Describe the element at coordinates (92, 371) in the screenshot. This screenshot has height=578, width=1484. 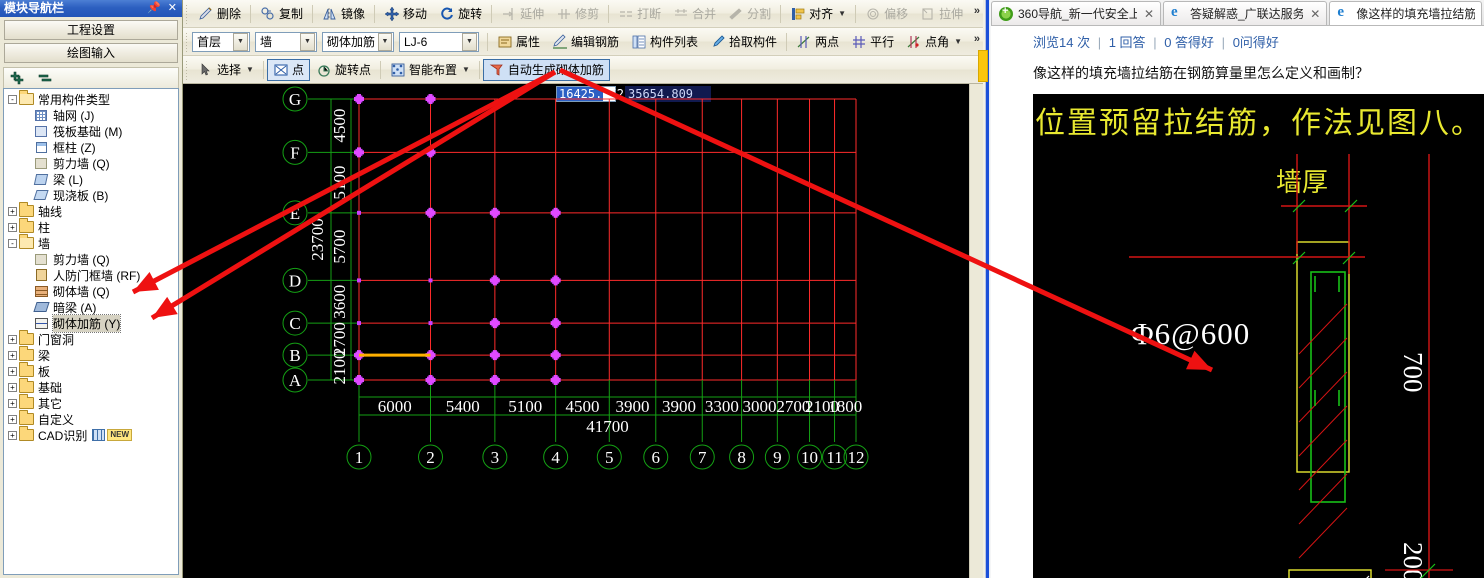
I see `tree-node-板: + 板` at that location.